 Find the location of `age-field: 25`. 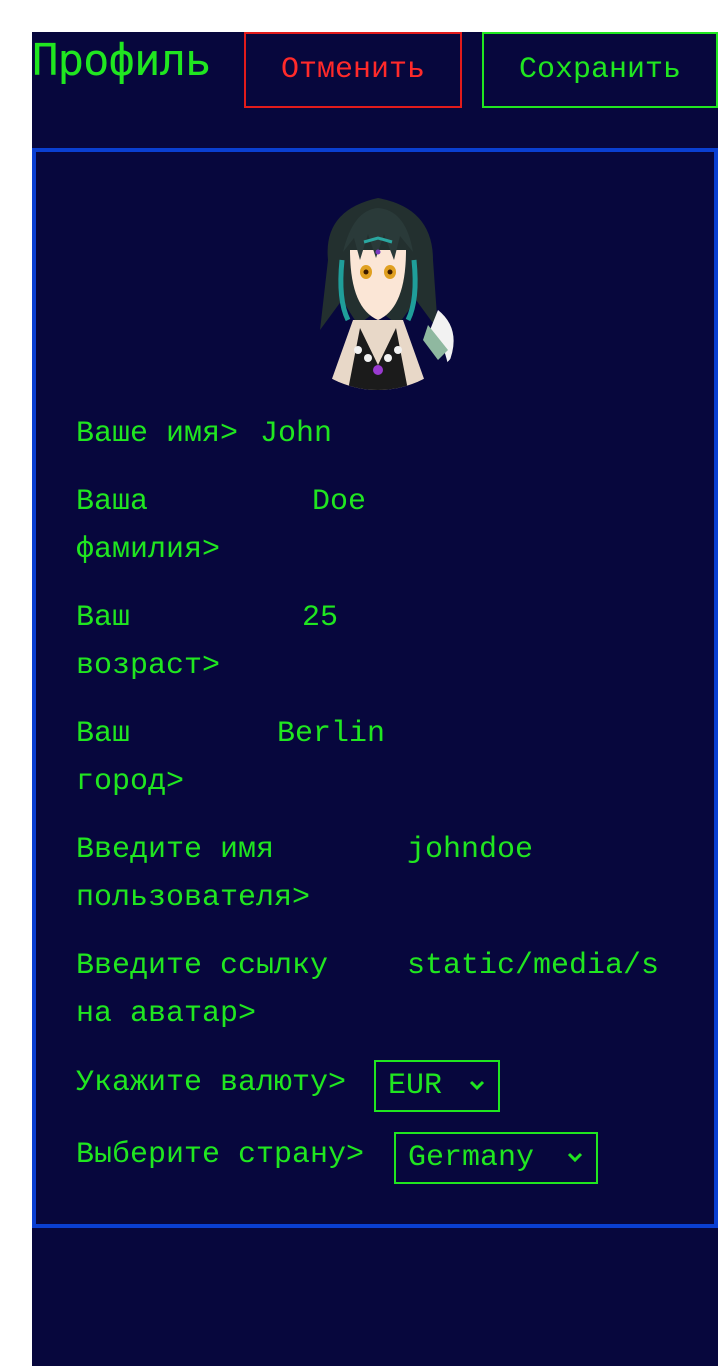

age-field: 25 is located at coordinates (320, 618).